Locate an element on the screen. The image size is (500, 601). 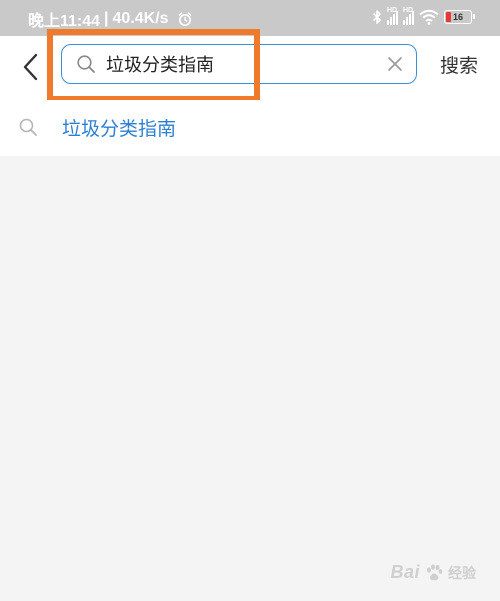
suggestion-text: 垃圾分类指南 is located at coordinates (119, 129).